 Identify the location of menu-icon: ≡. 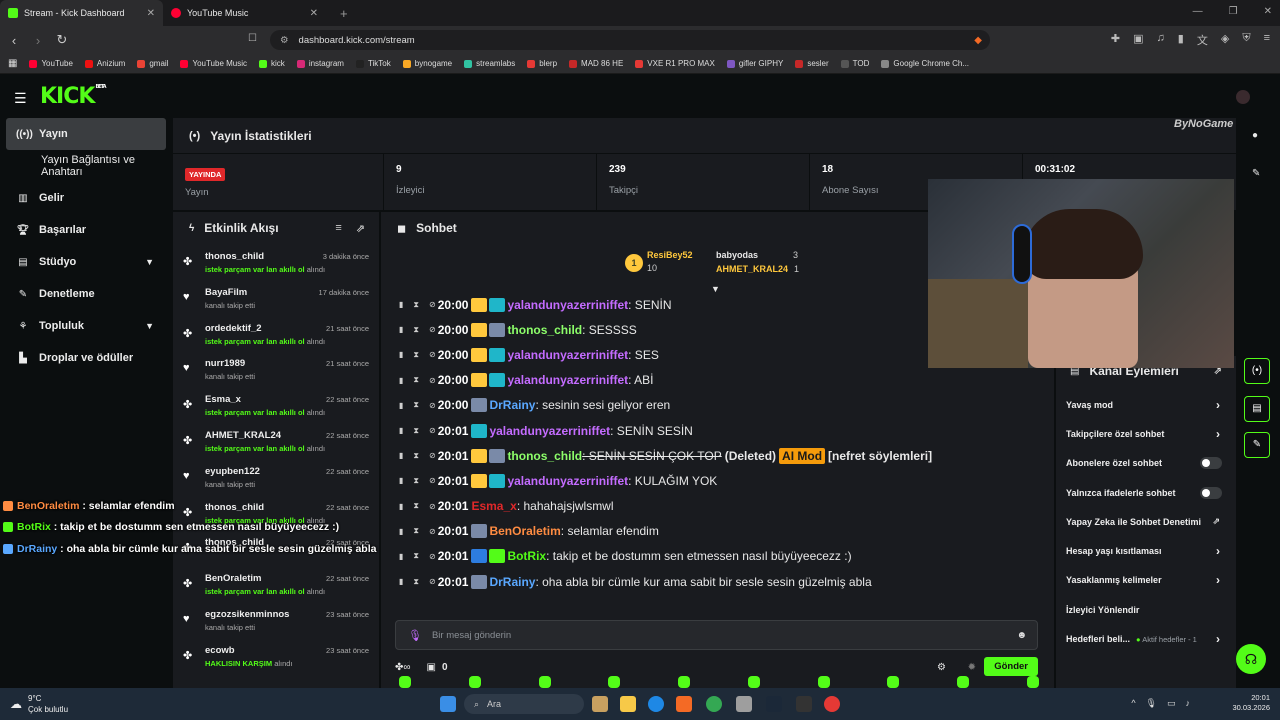
(1267, 40).